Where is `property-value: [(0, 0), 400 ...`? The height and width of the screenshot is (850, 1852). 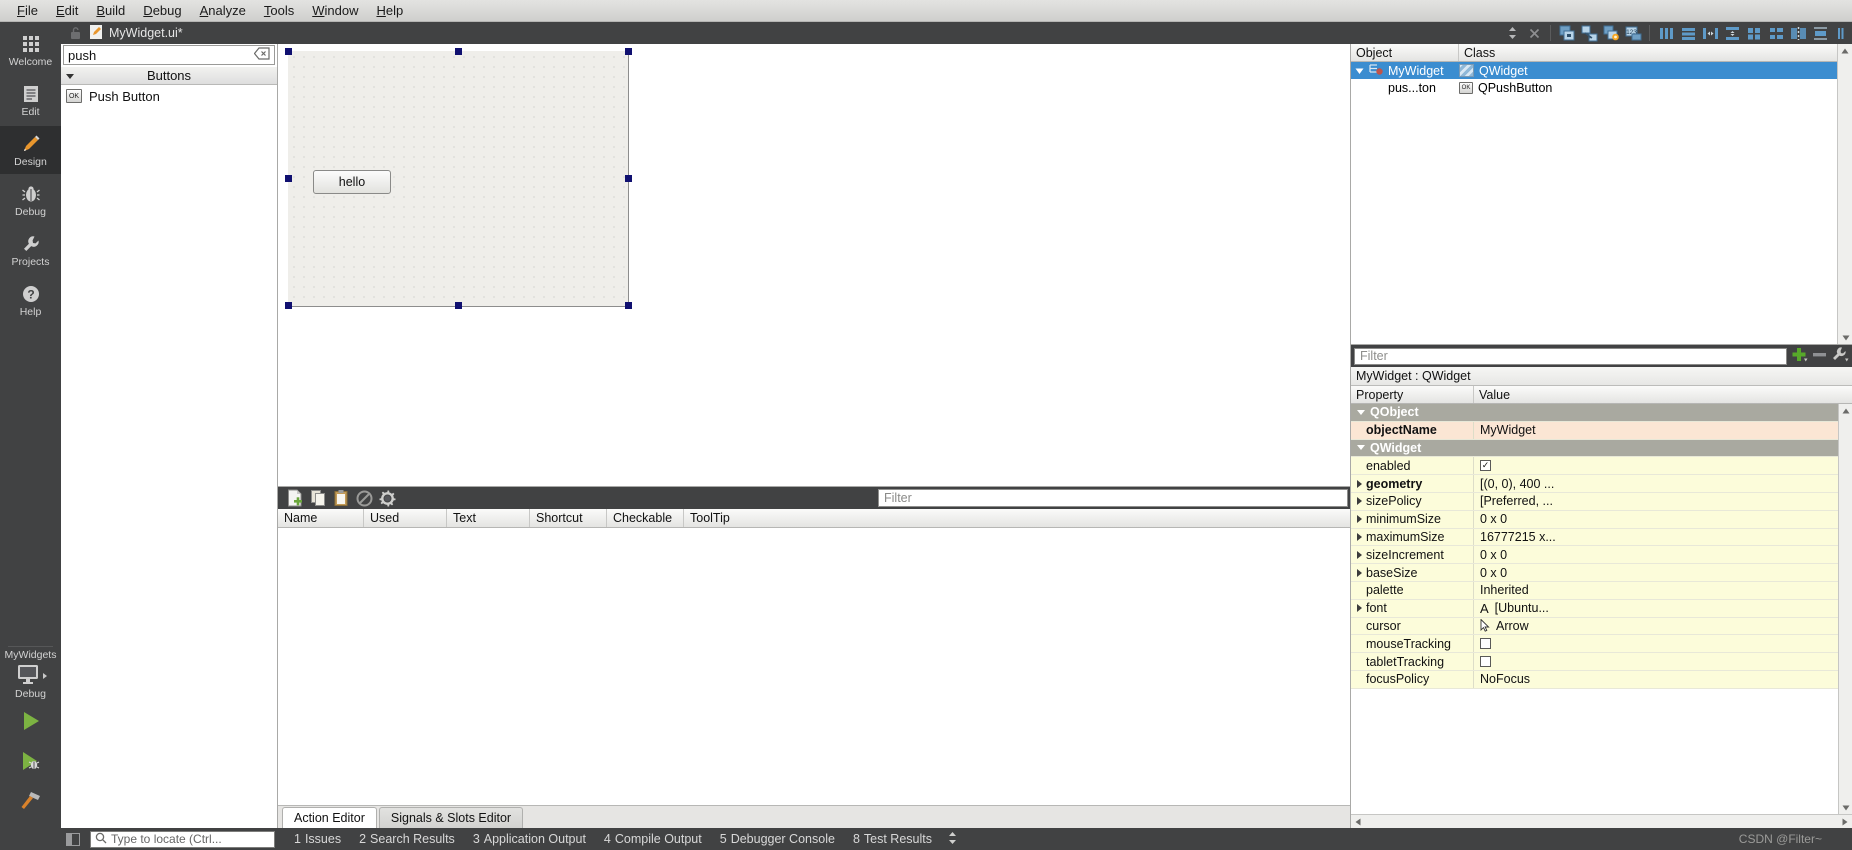 property-value: [(0, 0), 400 ... is located at coordinates (1663, 483).